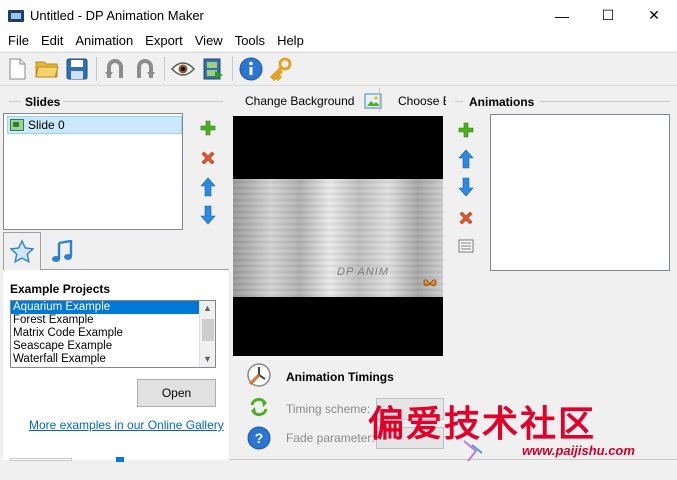 Image resolution: width=677 pixels, height=480 pixels. I want to click on list-item: Forest Example, so click(113, 320).